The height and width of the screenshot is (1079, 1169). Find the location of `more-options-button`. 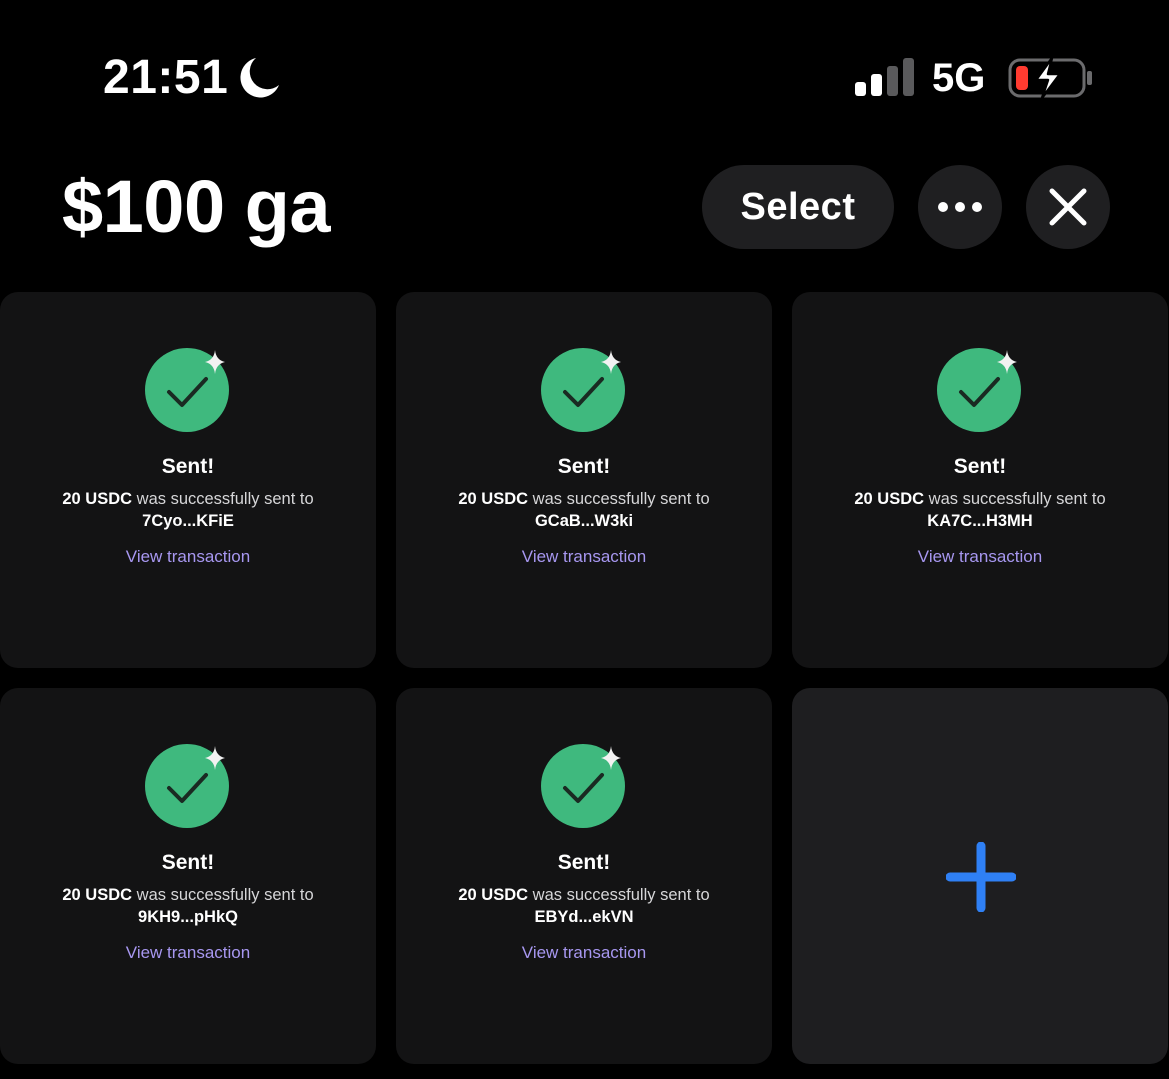

more-options-button is located at coordinates (960, 207).